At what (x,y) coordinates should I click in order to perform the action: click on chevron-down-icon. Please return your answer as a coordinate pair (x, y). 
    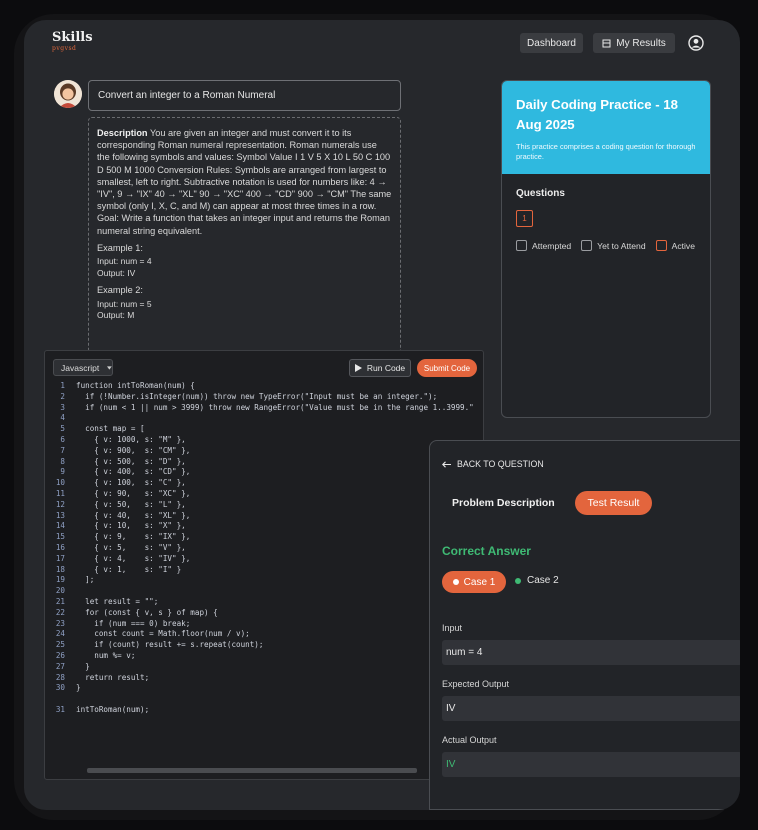
    Looking at the image, I should click on (109, 367).